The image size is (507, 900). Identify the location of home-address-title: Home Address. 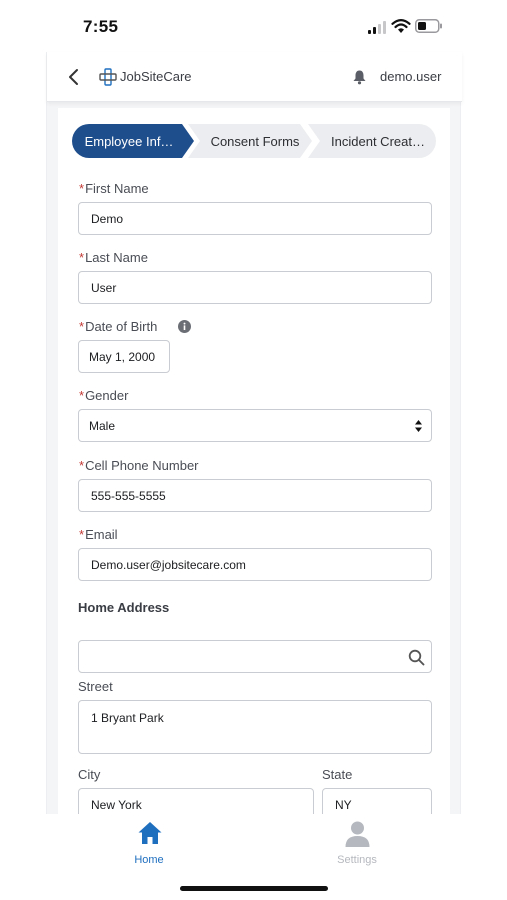
(124, 607).